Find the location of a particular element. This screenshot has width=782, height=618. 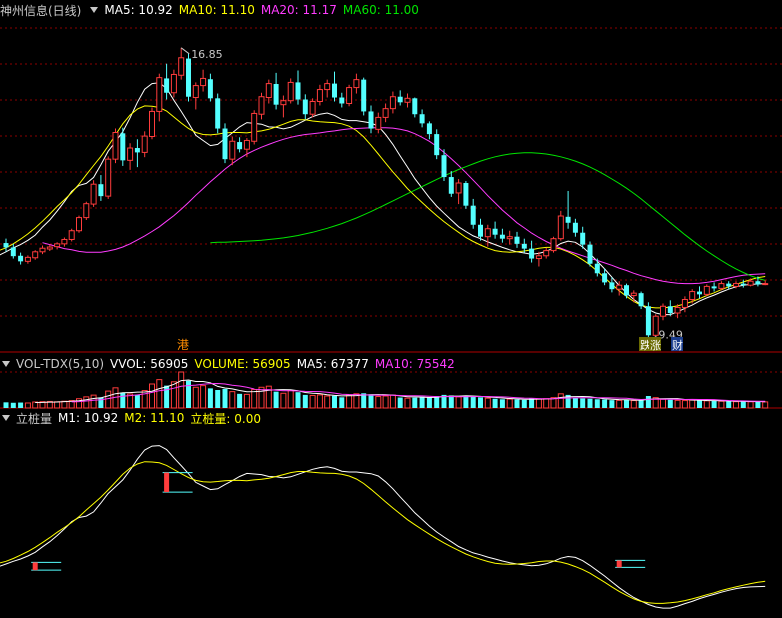

ma60-readout: MA60: 11.00 is located at coordinates (380, 10).